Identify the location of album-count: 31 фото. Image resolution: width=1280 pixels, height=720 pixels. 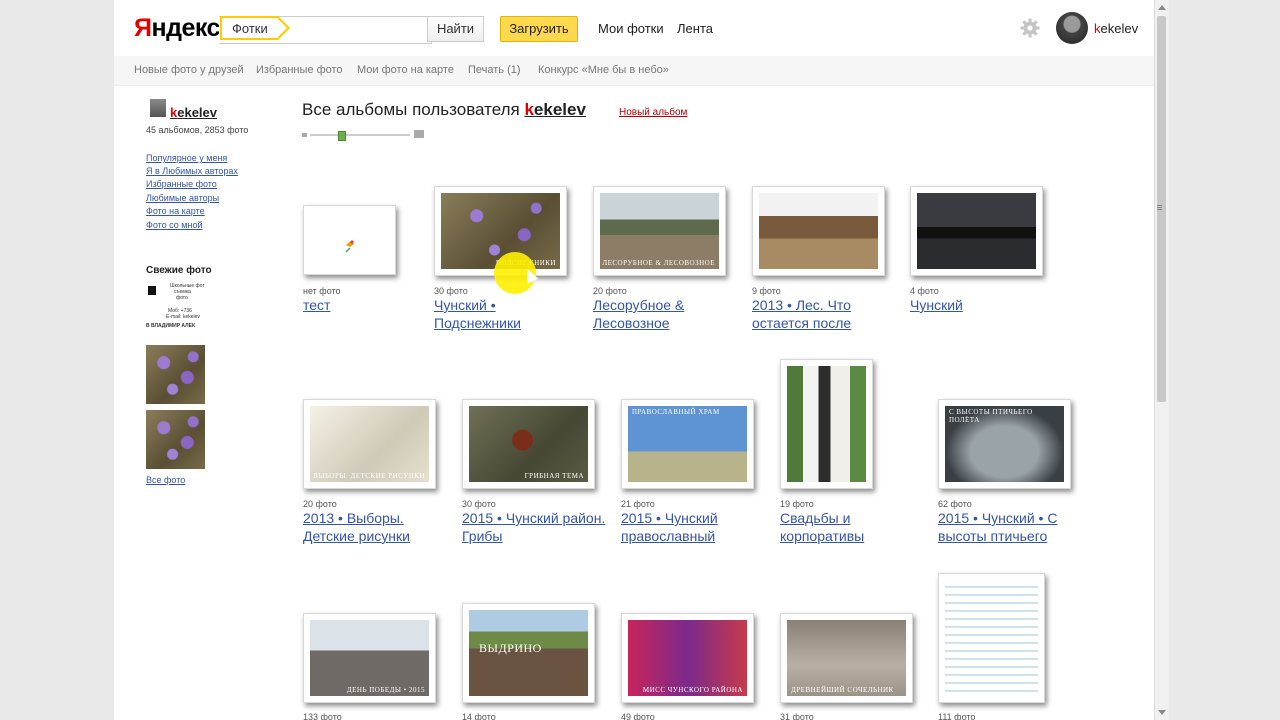
(797, 716).